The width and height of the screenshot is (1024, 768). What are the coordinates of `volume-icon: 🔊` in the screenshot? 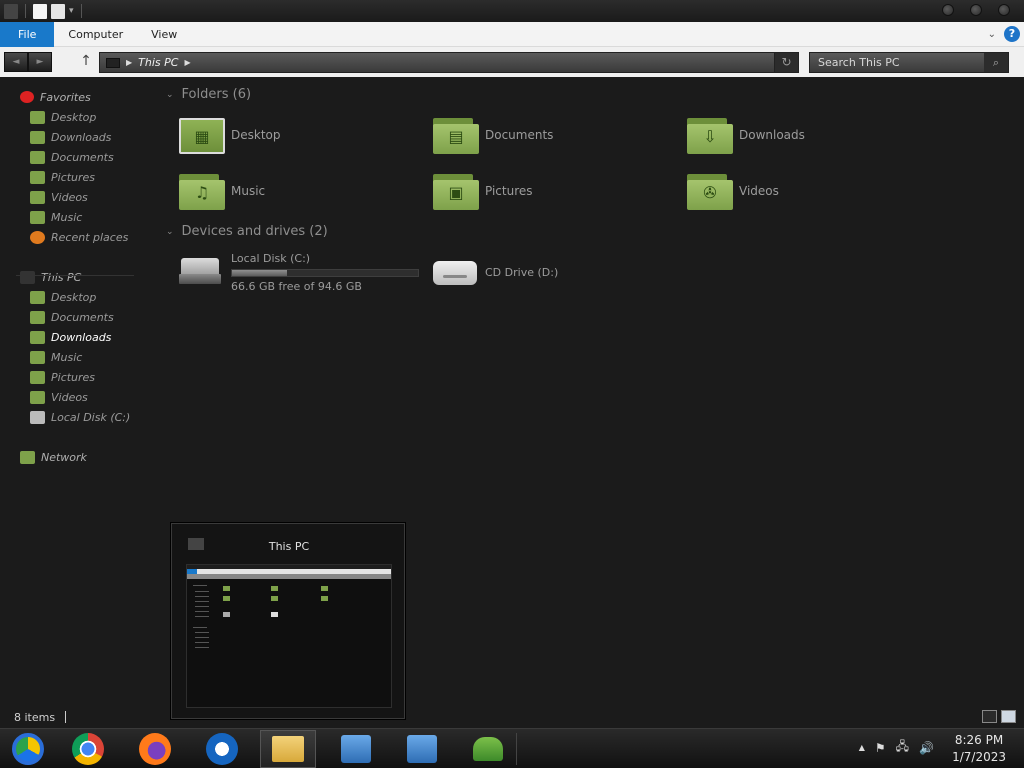 It's located at (926, 748).